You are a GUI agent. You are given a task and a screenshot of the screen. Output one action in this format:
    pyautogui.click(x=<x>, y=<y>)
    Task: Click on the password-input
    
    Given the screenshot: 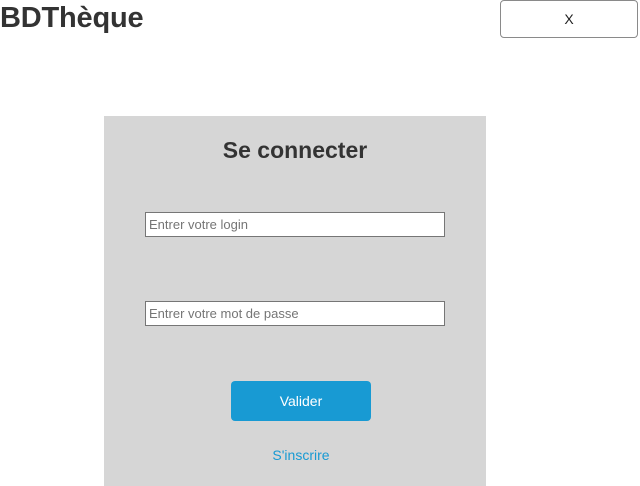 What is the action you would take?
    pyautogui.click(x=295, y=313)
    